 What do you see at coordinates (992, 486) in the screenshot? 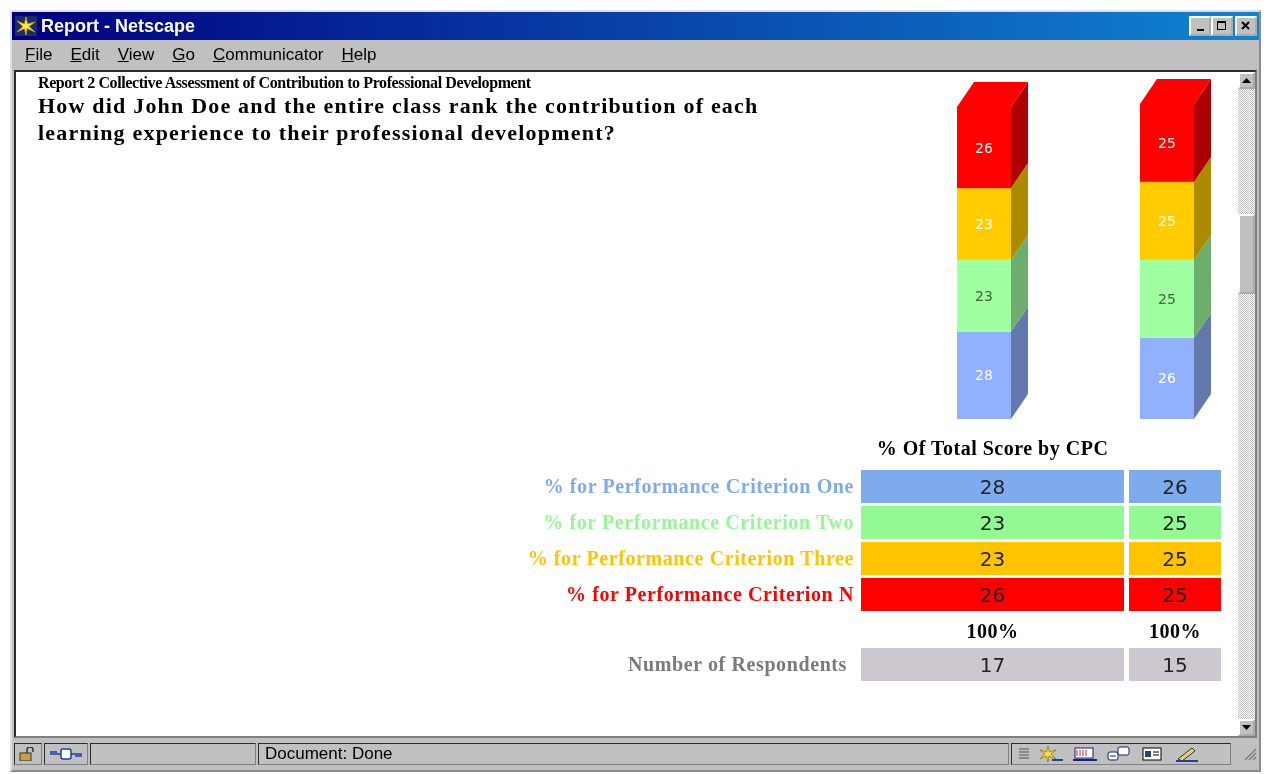
I see `table-cell: 28` at bounding box center [992, 486].